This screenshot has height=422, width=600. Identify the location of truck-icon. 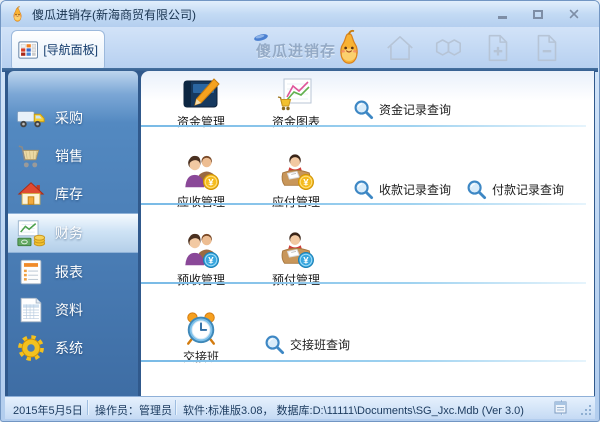
(30, 119).